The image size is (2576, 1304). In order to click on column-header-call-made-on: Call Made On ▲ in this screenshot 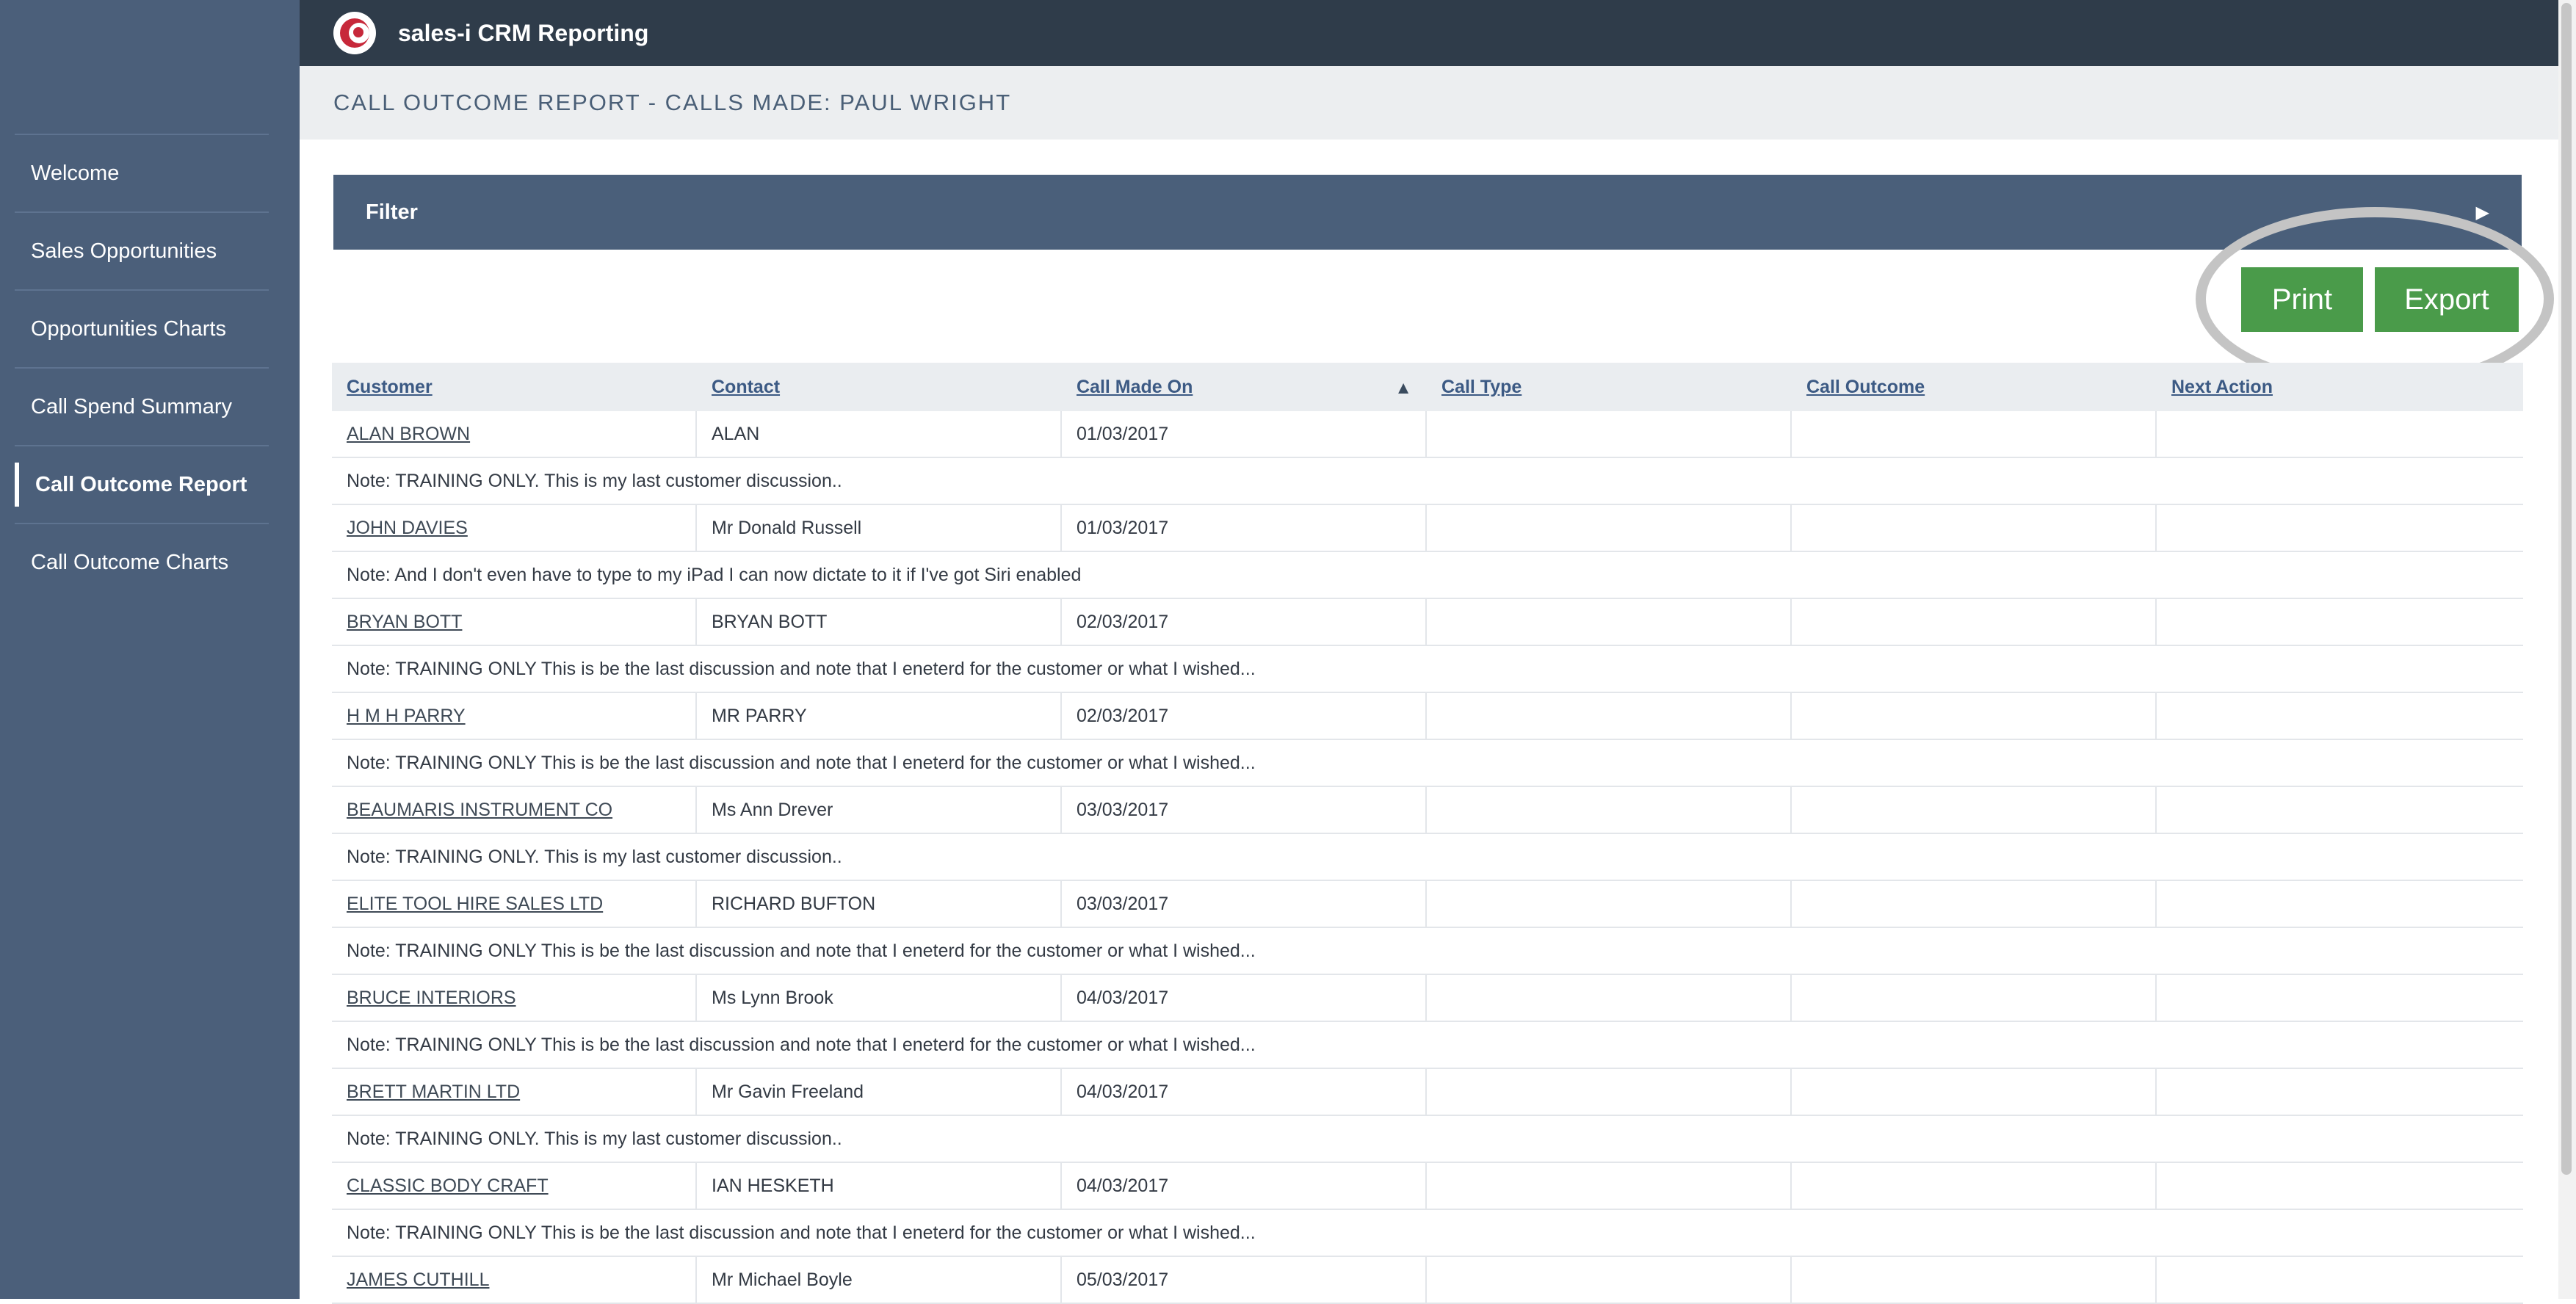, I will do `click(1244, 387)`.